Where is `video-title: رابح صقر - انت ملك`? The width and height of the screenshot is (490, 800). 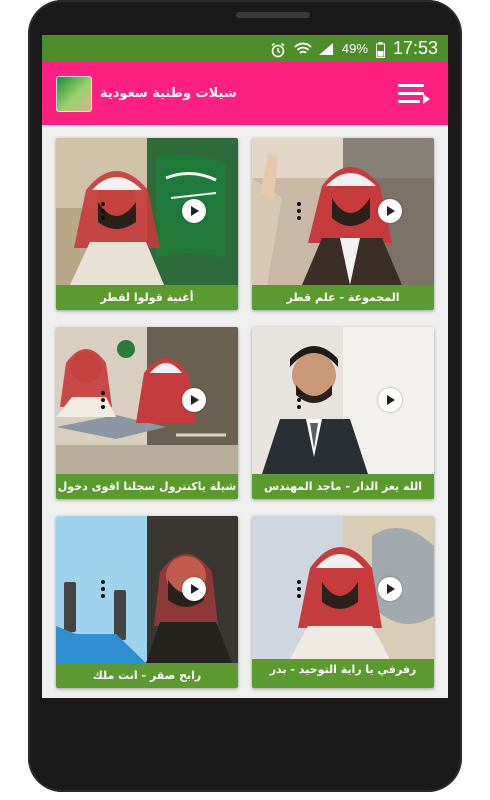
video-title: رابح صقر - انت ملك is located at coordinates (147, 675).